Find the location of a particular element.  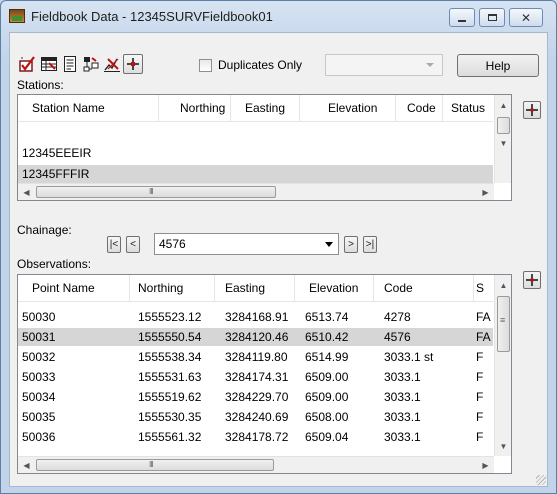

observation-row: 50034 1555519.62 3284229.70 6509.00 3033.1 F is located at coordinates (255, 397).